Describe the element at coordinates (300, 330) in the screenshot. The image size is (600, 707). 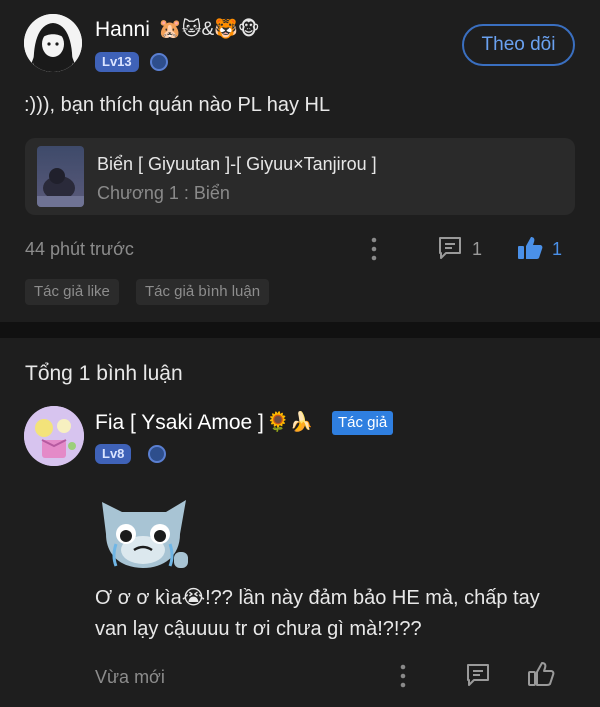
I see `section-divider` at that location.